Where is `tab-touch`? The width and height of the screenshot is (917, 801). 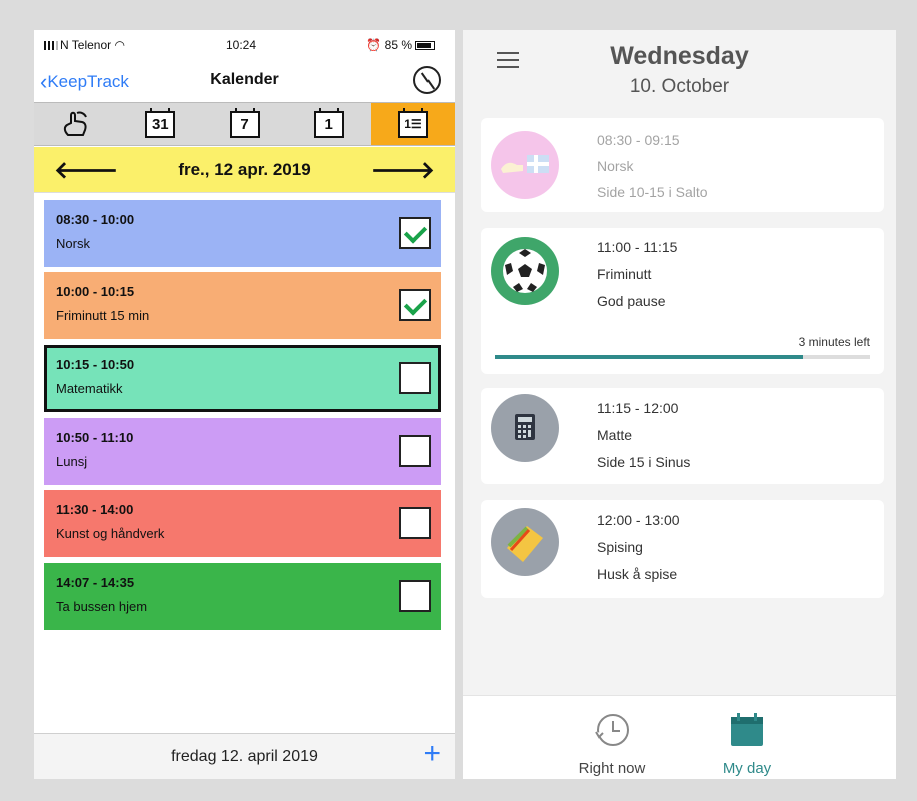
tab-touch is located at coordinates (76, 124).